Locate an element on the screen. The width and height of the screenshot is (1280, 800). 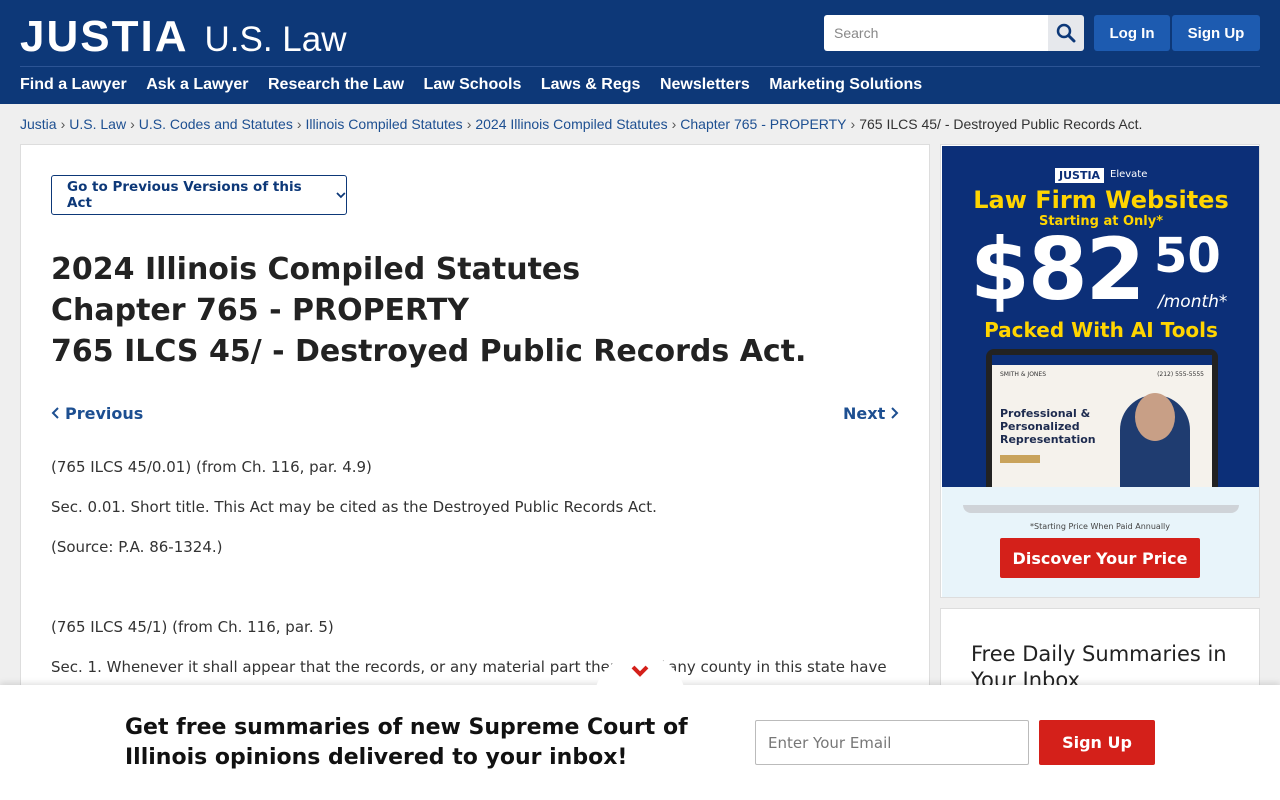
nav-laws-regs: Laws & Regs is located at coordinates (591, 85).